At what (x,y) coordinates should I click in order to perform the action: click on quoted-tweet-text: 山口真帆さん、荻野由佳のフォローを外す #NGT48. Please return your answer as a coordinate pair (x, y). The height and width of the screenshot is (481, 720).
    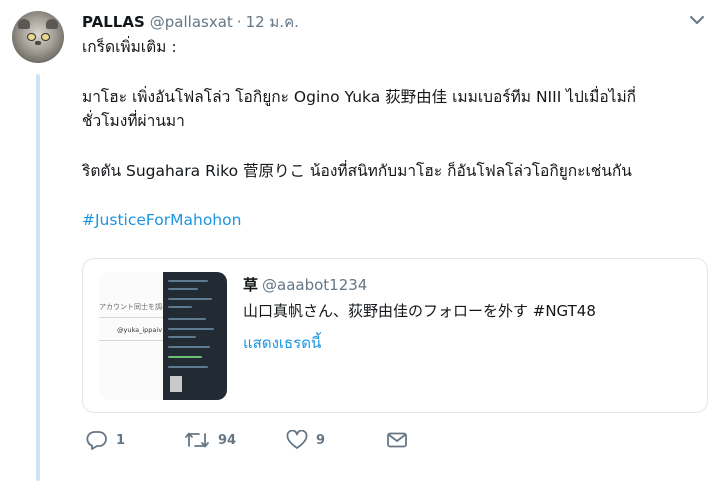
    Looking at the image, I should click on (419, 311).